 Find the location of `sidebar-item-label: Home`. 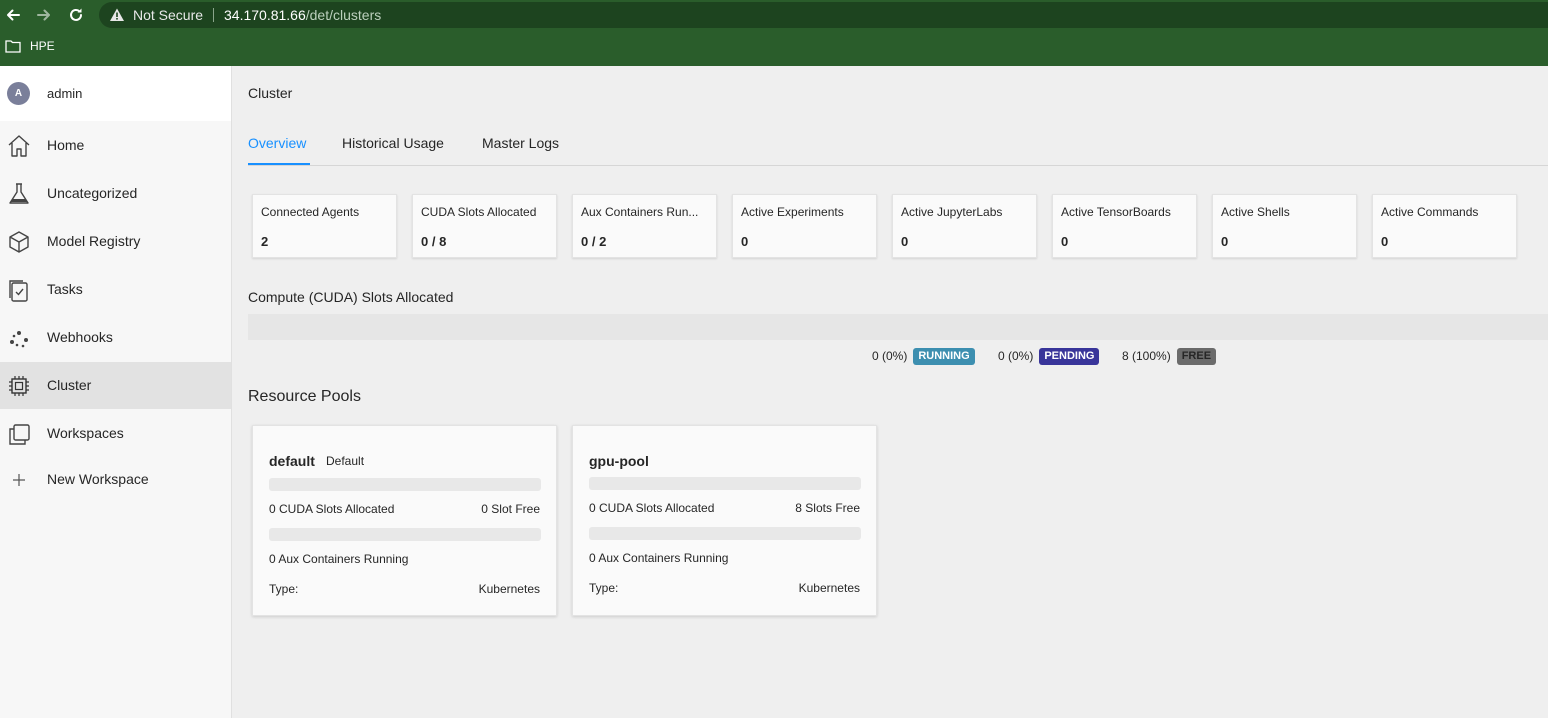

sidebar-item-label: Home is located at coordinates (66, 145).